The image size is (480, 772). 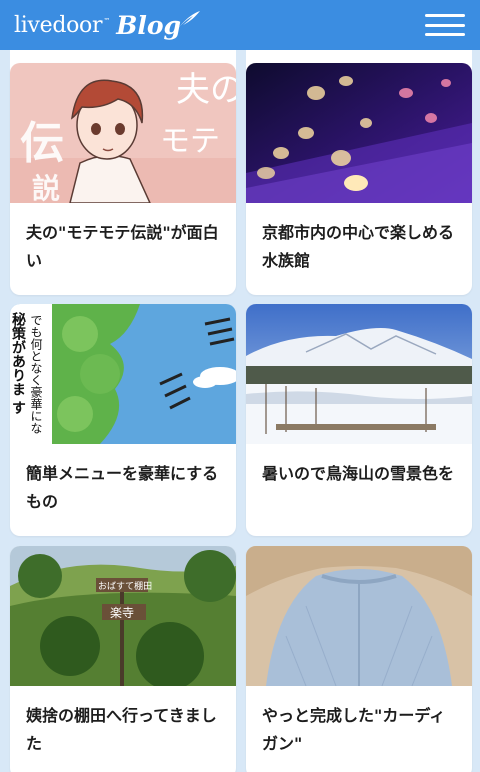 What do you see at coordinates (36, 374) in the screenshot?
I see `comic-text: でも何となく豪華にな` at bounding box center [36, 374].